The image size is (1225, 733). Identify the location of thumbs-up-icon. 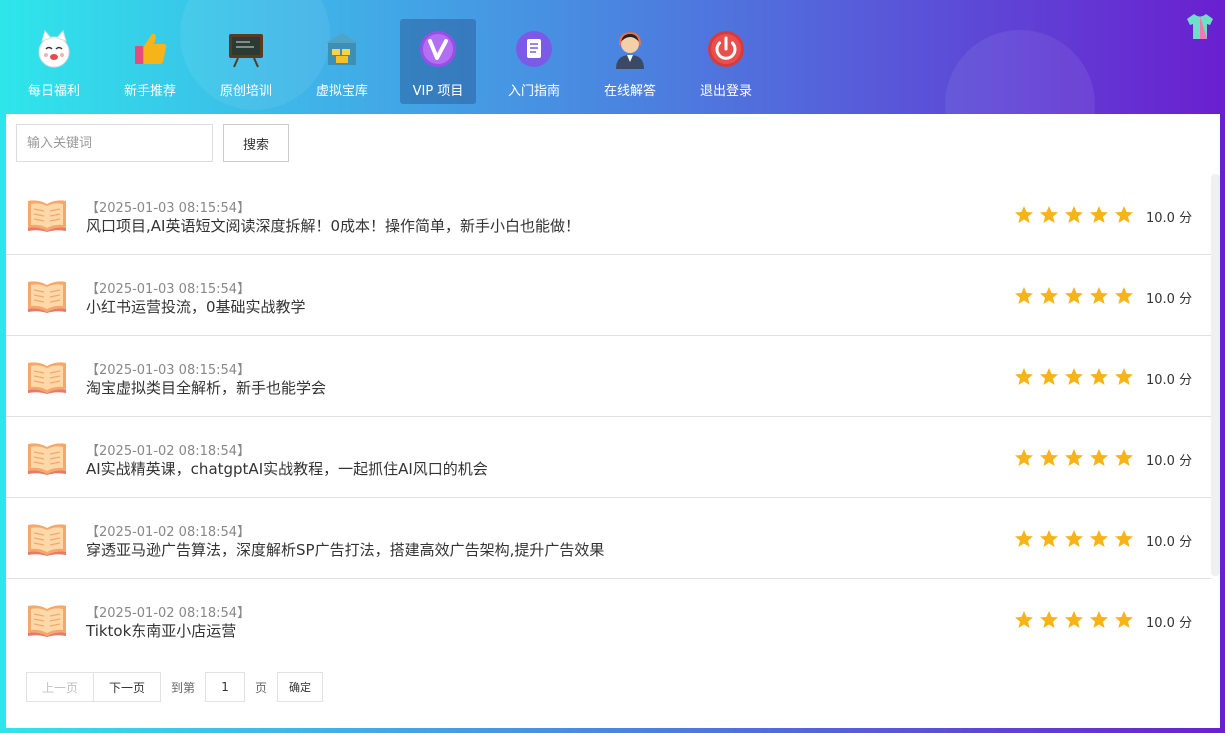
(150, 49).